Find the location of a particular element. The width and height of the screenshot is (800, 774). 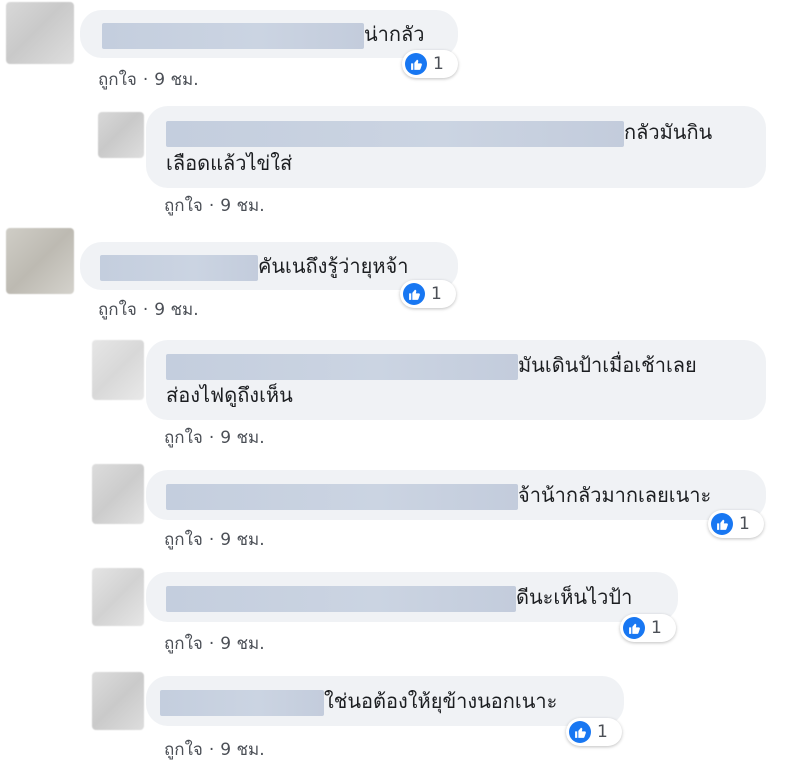

comment-text: ดีนะเห็นไวป้า is located at coordinates (574, 597).